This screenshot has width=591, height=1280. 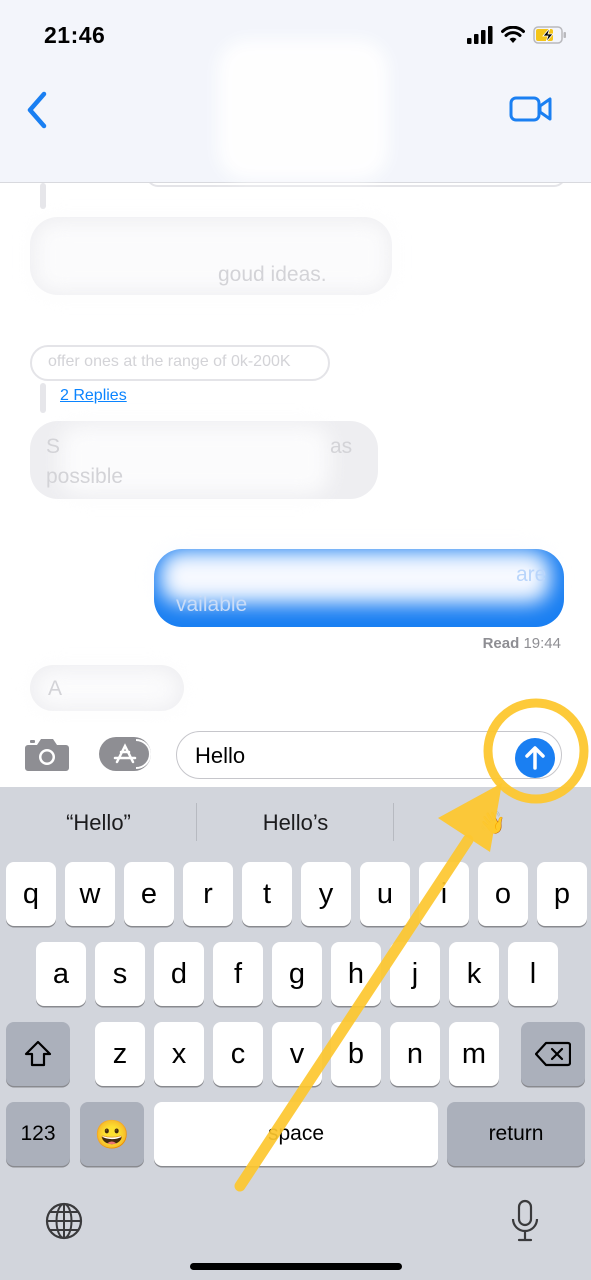 What do you see at coordinates (516, 1134) in the screenshot?
I see `return-key: return` at bounding box center [516, 1134].